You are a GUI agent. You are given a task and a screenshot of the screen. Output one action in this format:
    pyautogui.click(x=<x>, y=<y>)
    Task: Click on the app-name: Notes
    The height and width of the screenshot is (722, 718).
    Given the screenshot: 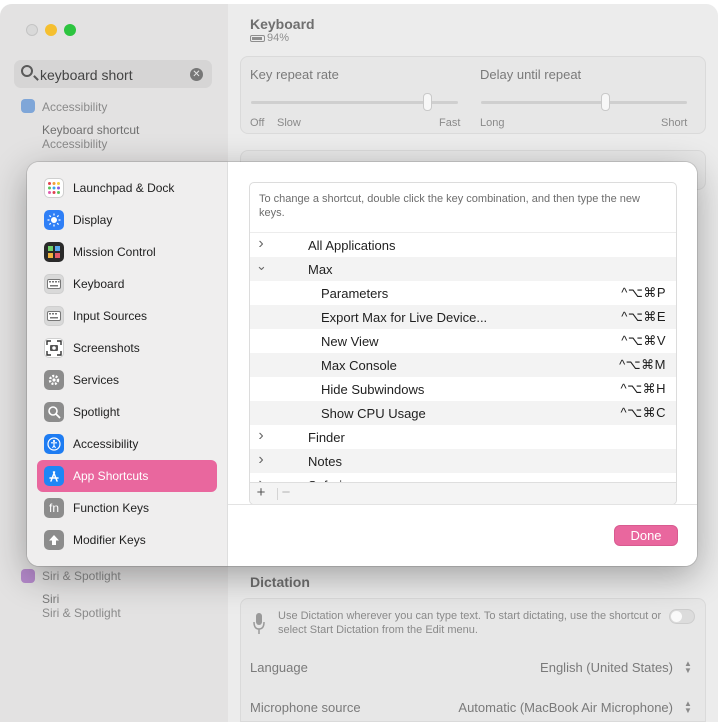 What is the action you would take?
    pyautogui.click(x=325, y=461)
    